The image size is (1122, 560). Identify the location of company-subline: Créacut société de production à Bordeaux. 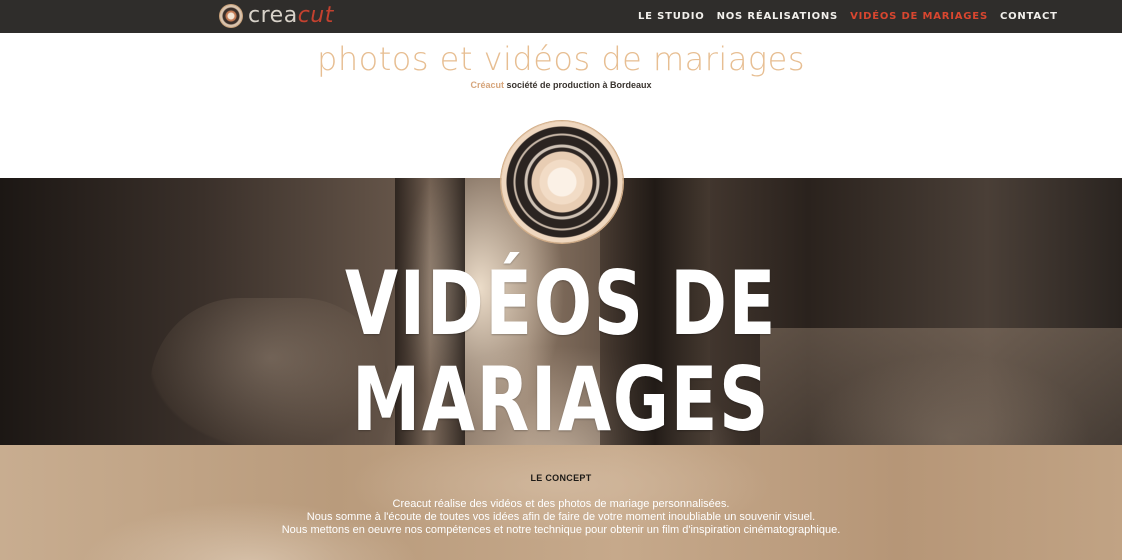
(561, 85).